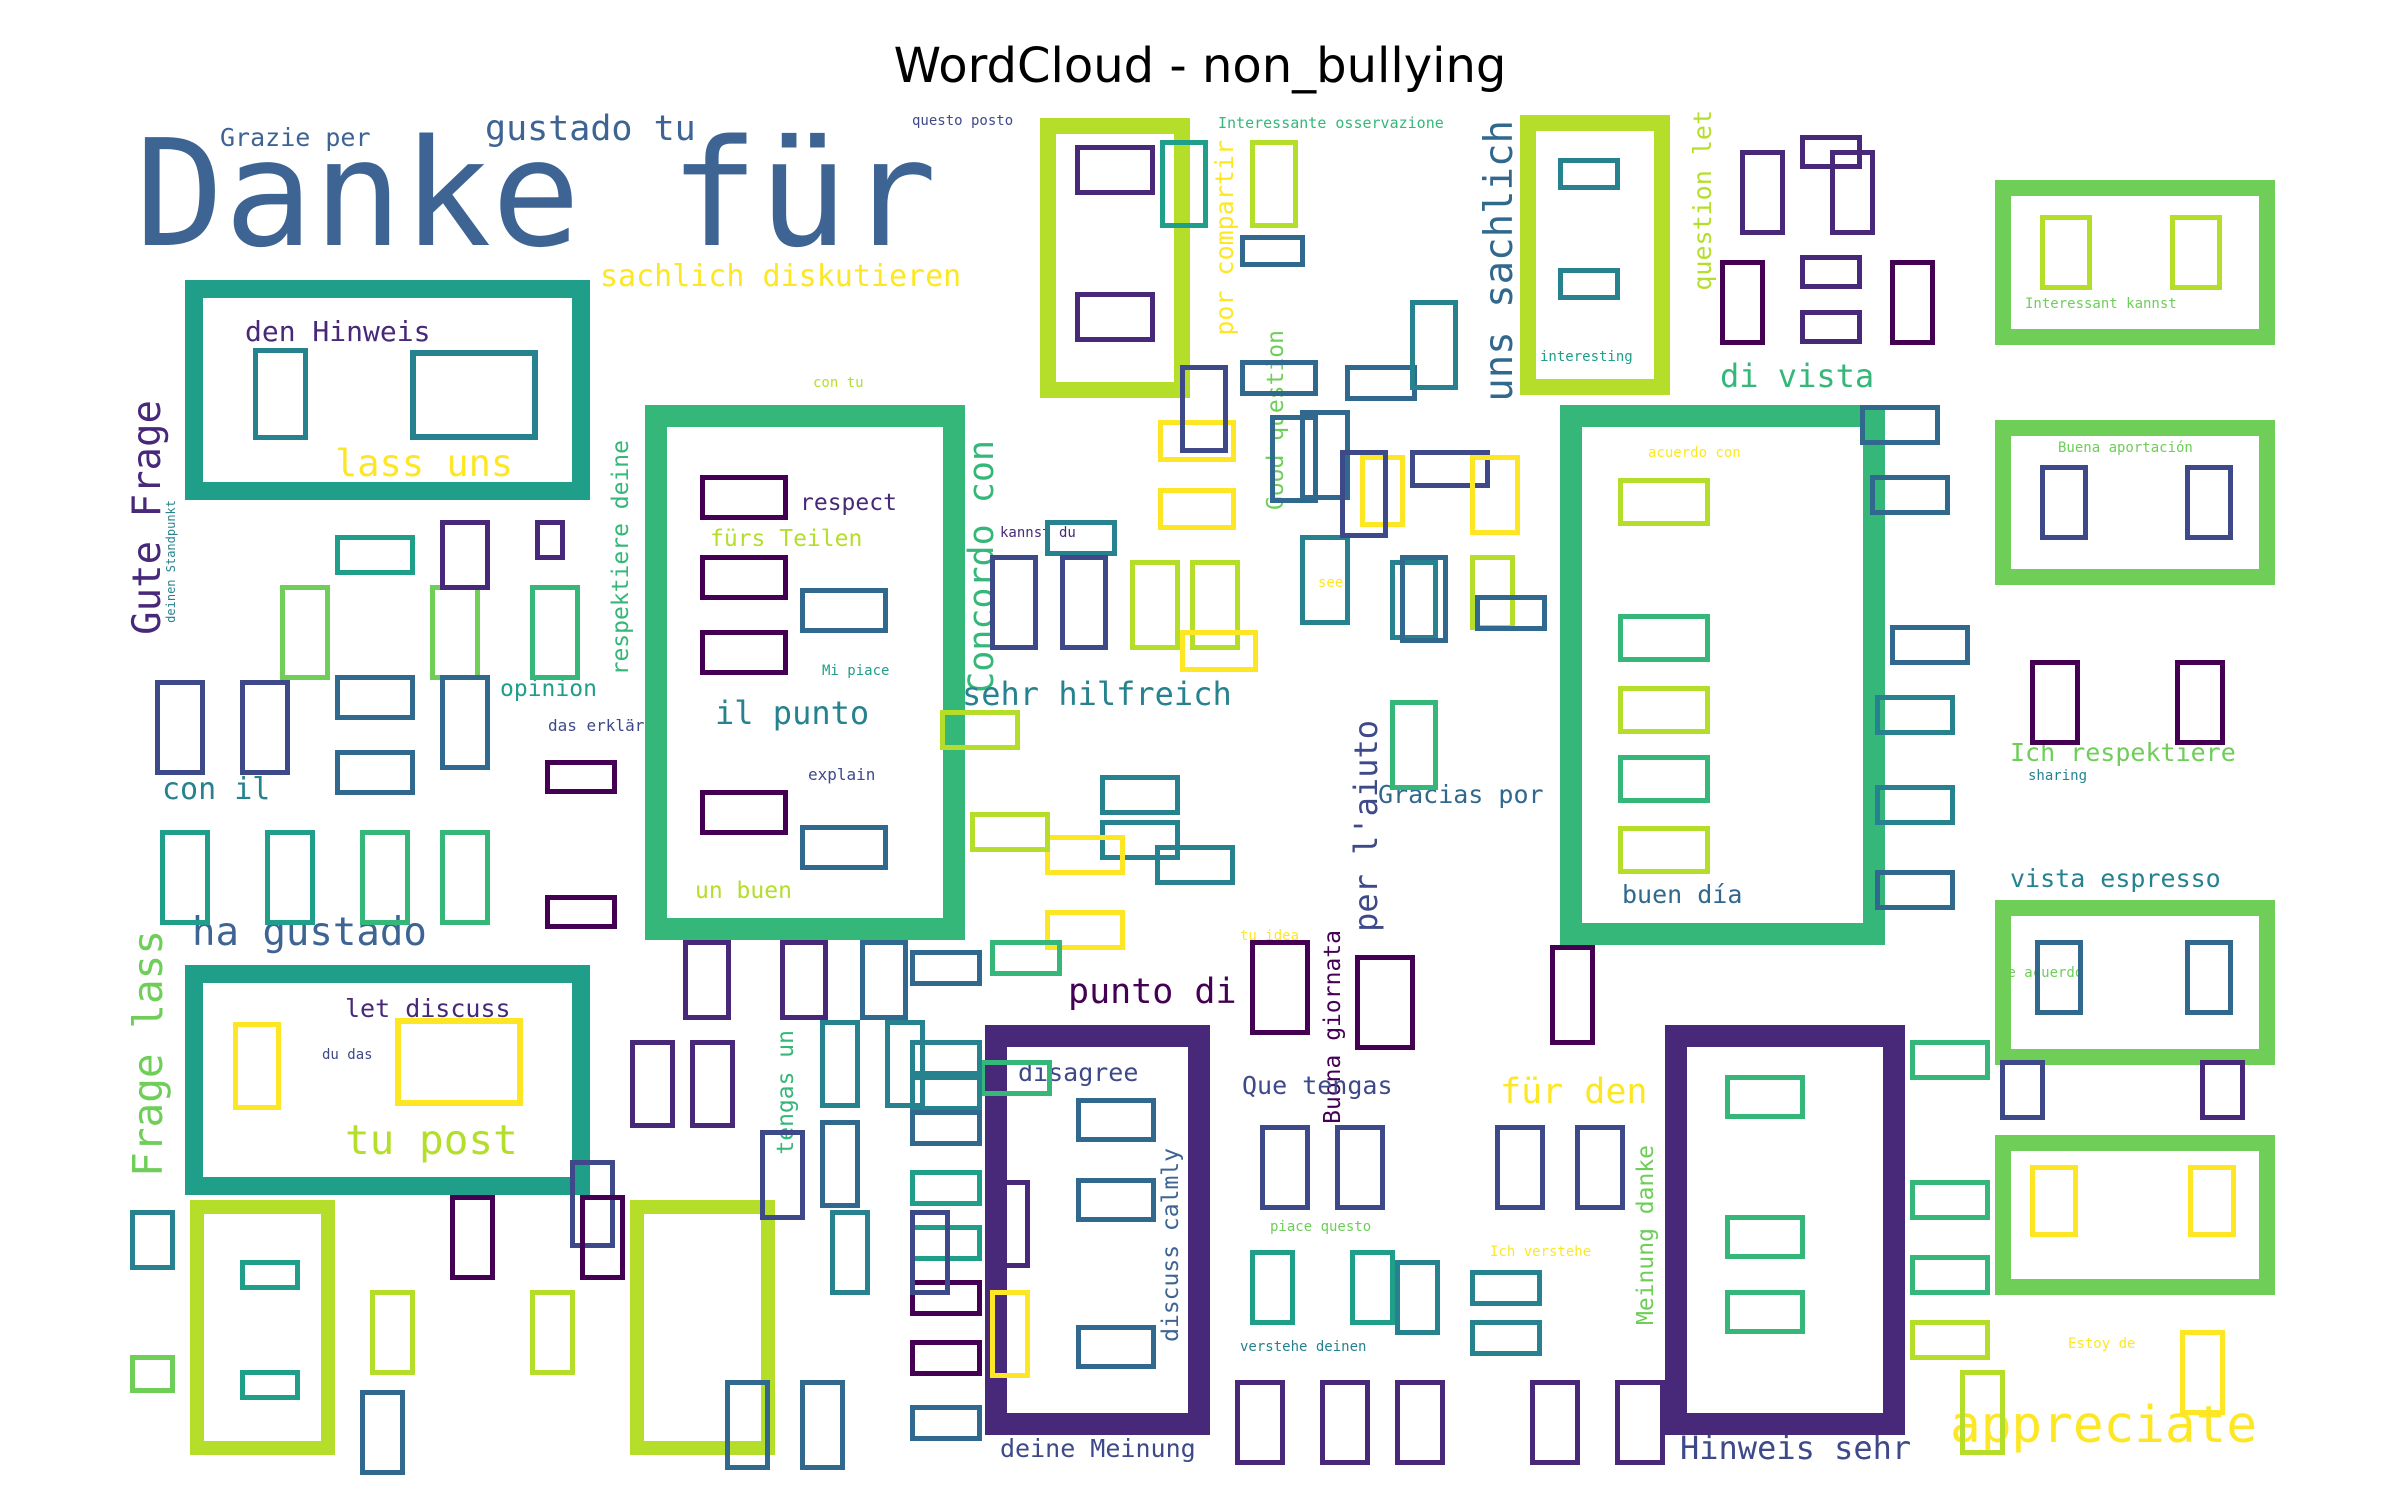 Image resolution: width=2400 pixels, height=1500 pixels. I want to click on word-ich-verstehe: Ich verstehe, so click(1541, 1252).